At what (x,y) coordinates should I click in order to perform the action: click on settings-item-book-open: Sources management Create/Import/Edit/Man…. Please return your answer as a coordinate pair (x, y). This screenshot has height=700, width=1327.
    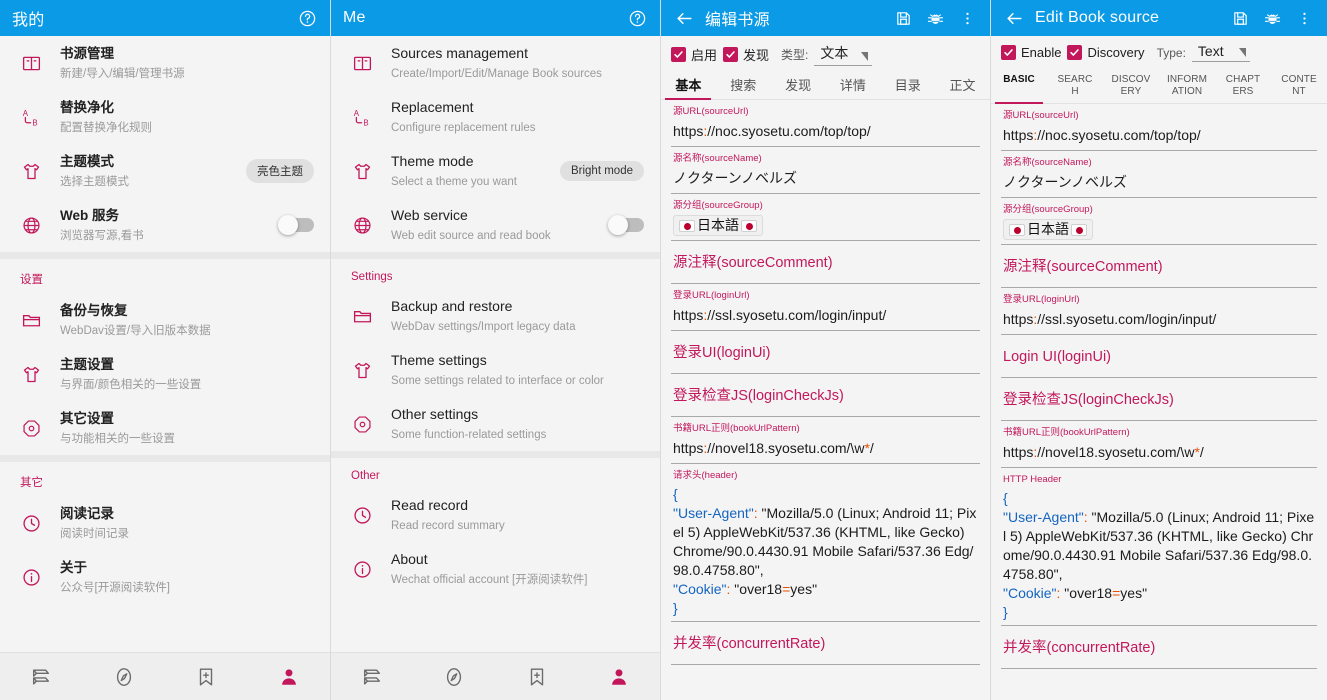
    Looking at the image, I should click on (495, 63).